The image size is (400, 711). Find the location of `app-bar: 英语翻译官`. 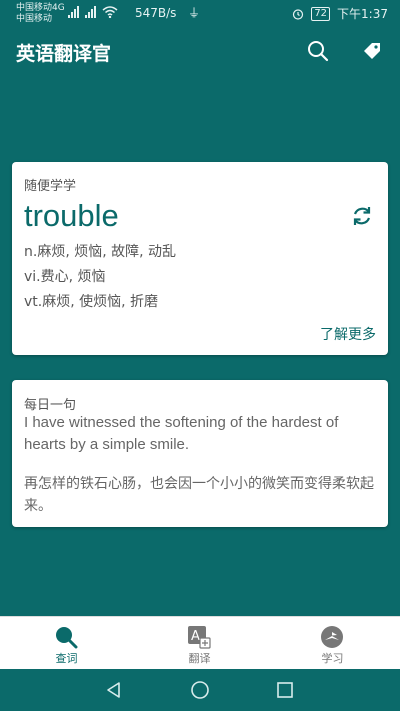

app-bar: 英语翻译官 is located at coordinates (200, 52).